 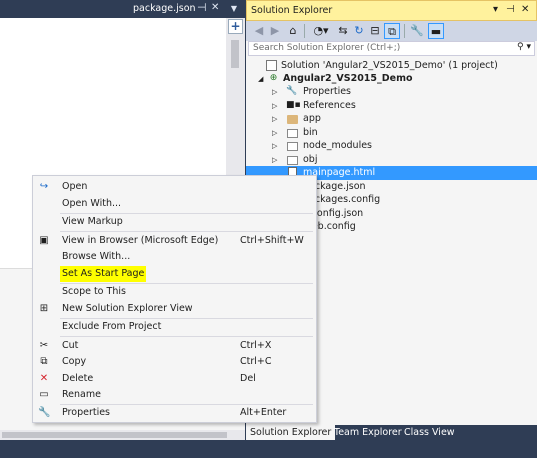 I want to click on menu-item-properties: 🔧 Properties Alt+Enter, so click(x=174, y=413).